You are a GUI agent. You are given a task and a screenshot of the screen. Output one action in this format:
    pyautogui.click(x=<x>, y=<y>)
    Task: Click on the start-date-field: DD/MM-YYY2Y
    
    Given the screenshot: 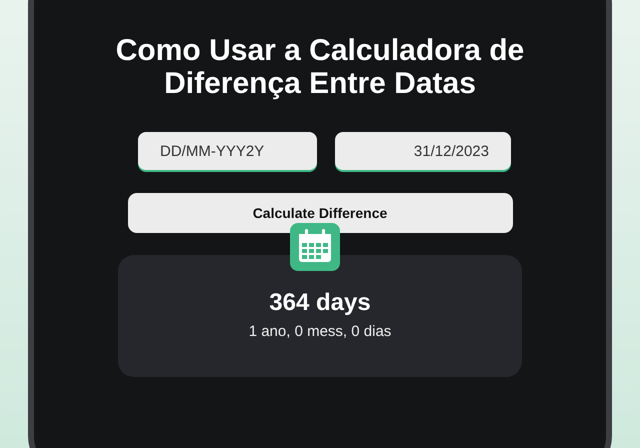 What is the action you would take?
    pyautogui.click(x=227, y=151)
    